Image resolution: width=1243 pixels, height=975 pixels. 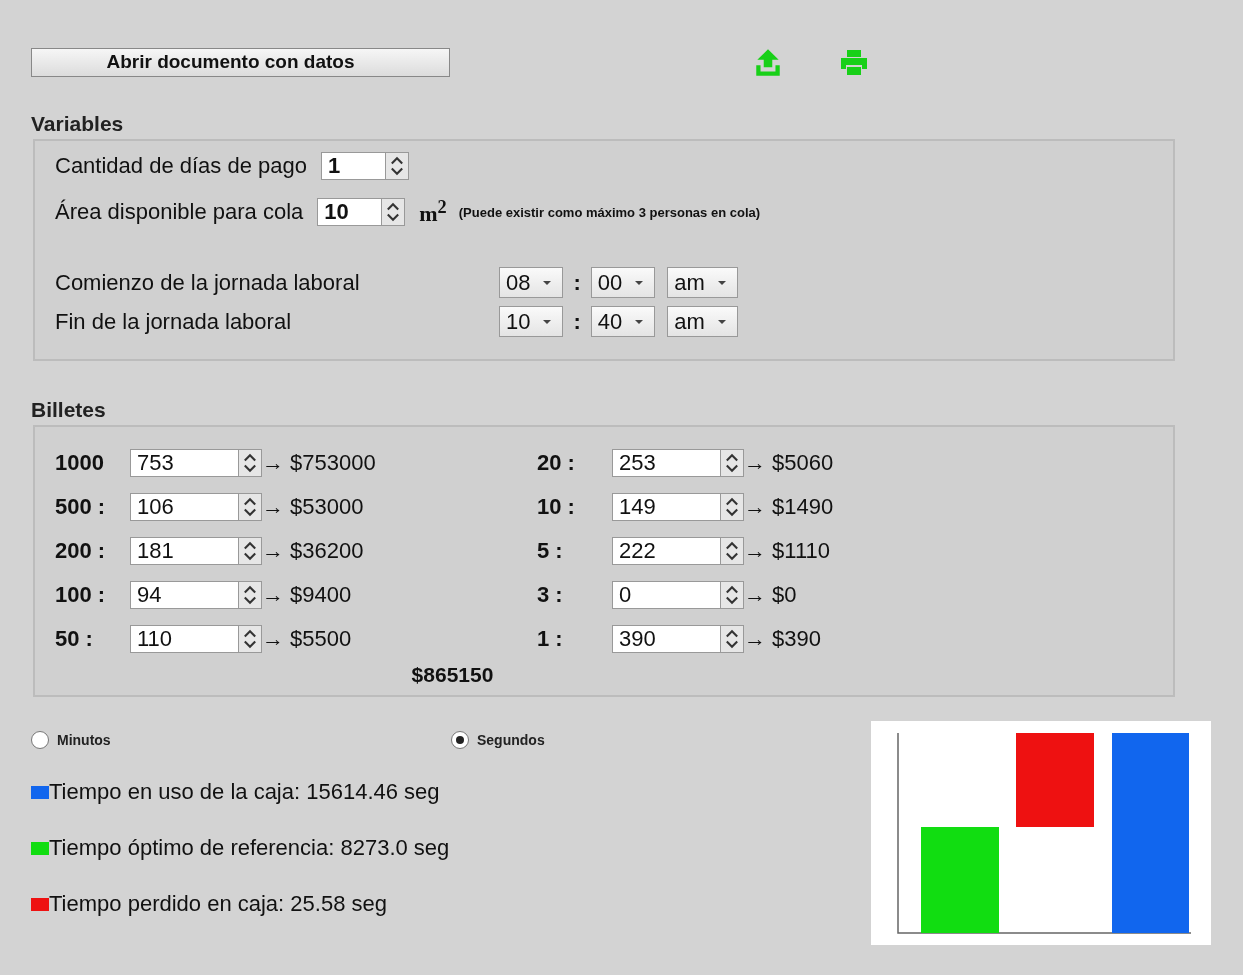 I want to click on section-title: Variables, so click(x=78, y=124).